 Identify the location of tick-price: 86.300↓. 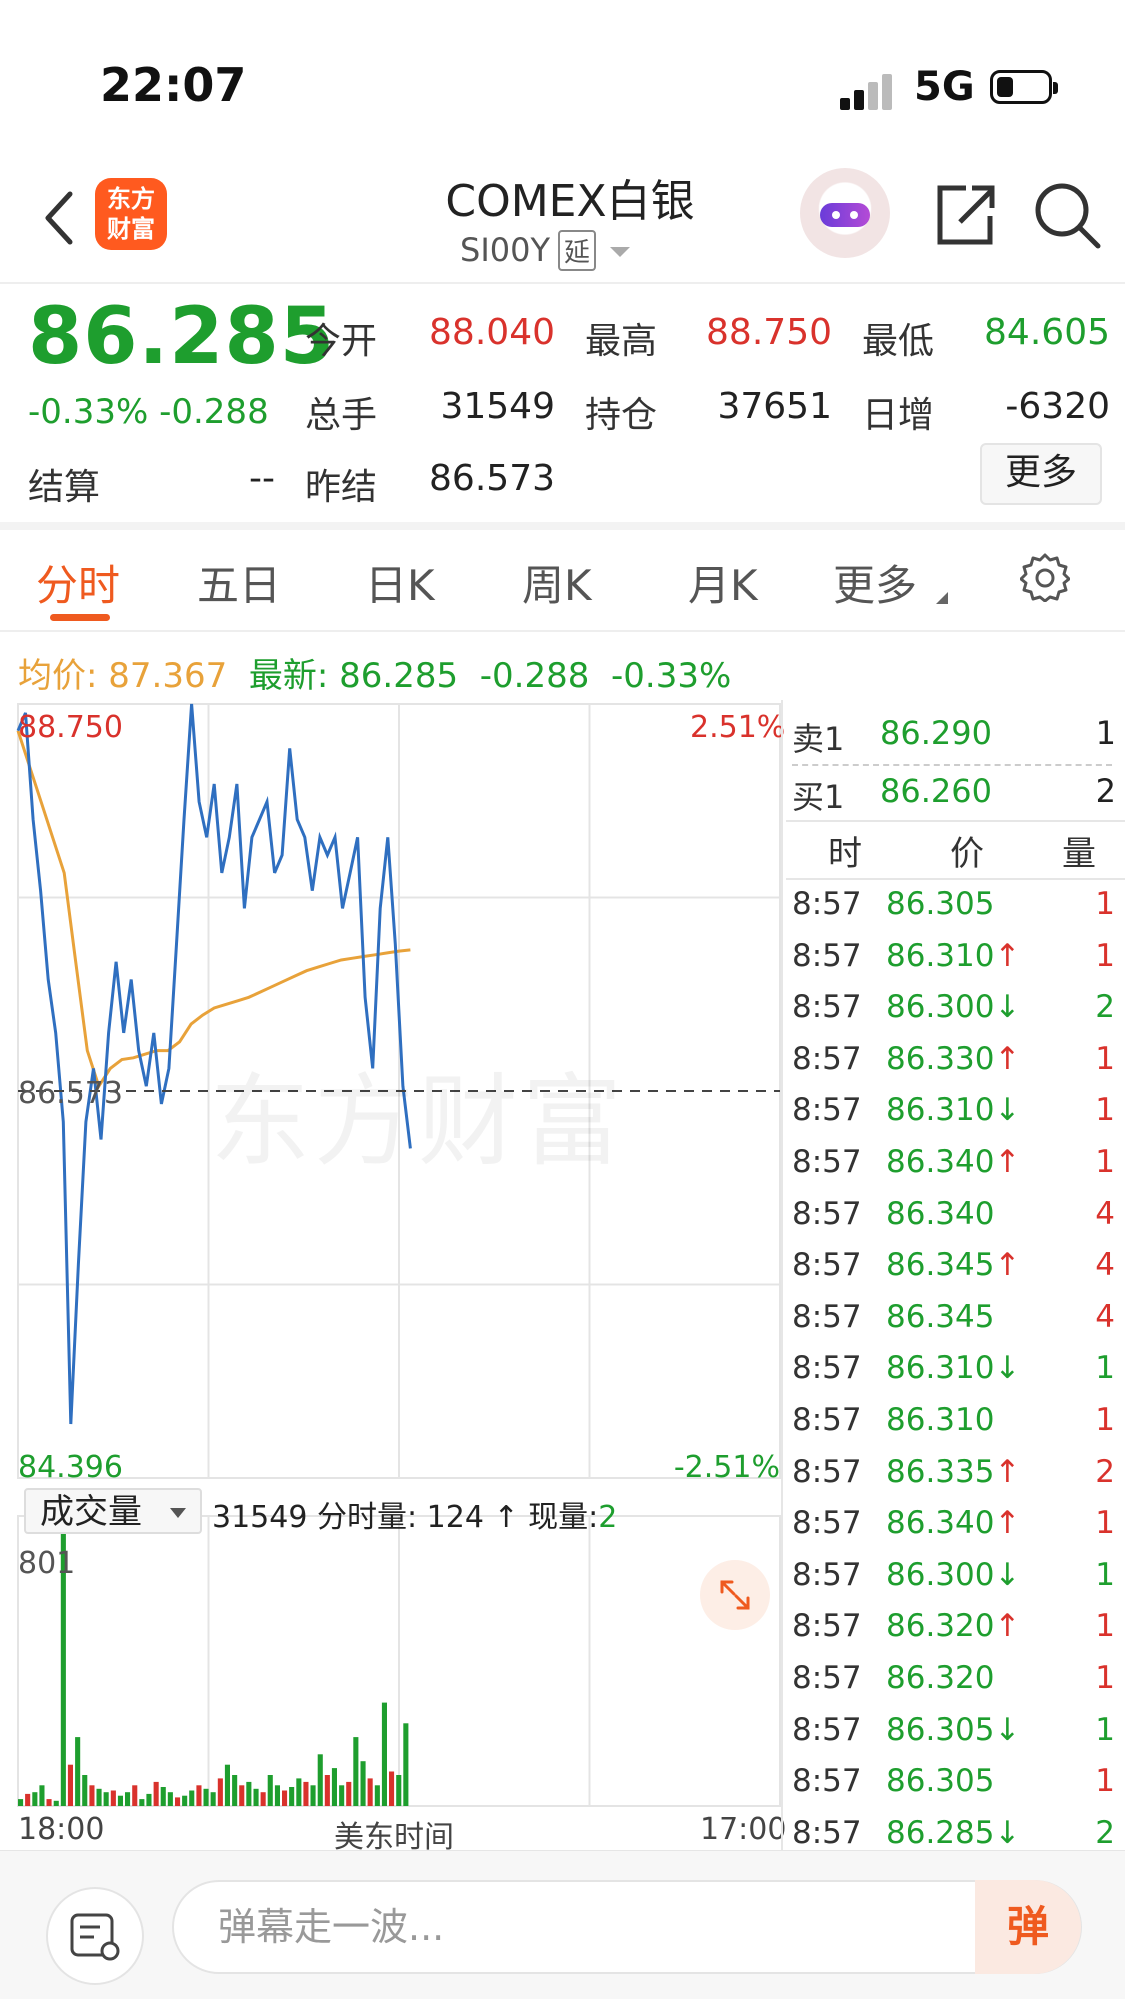
(953, 1007).